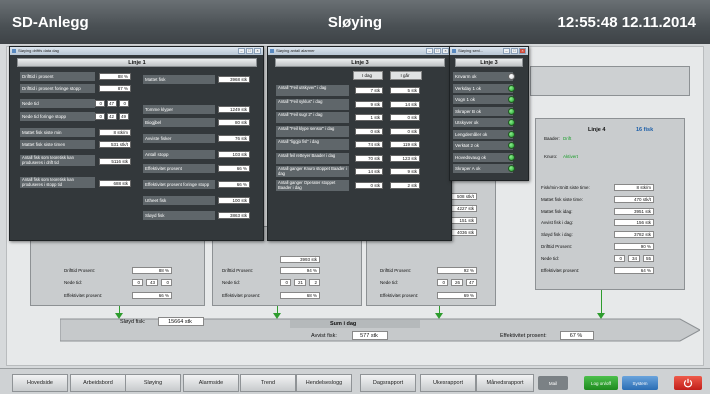 This screenshot has height=394, width=710. I want to click on p4-row-value: 3782 stk, so click(634, 235).